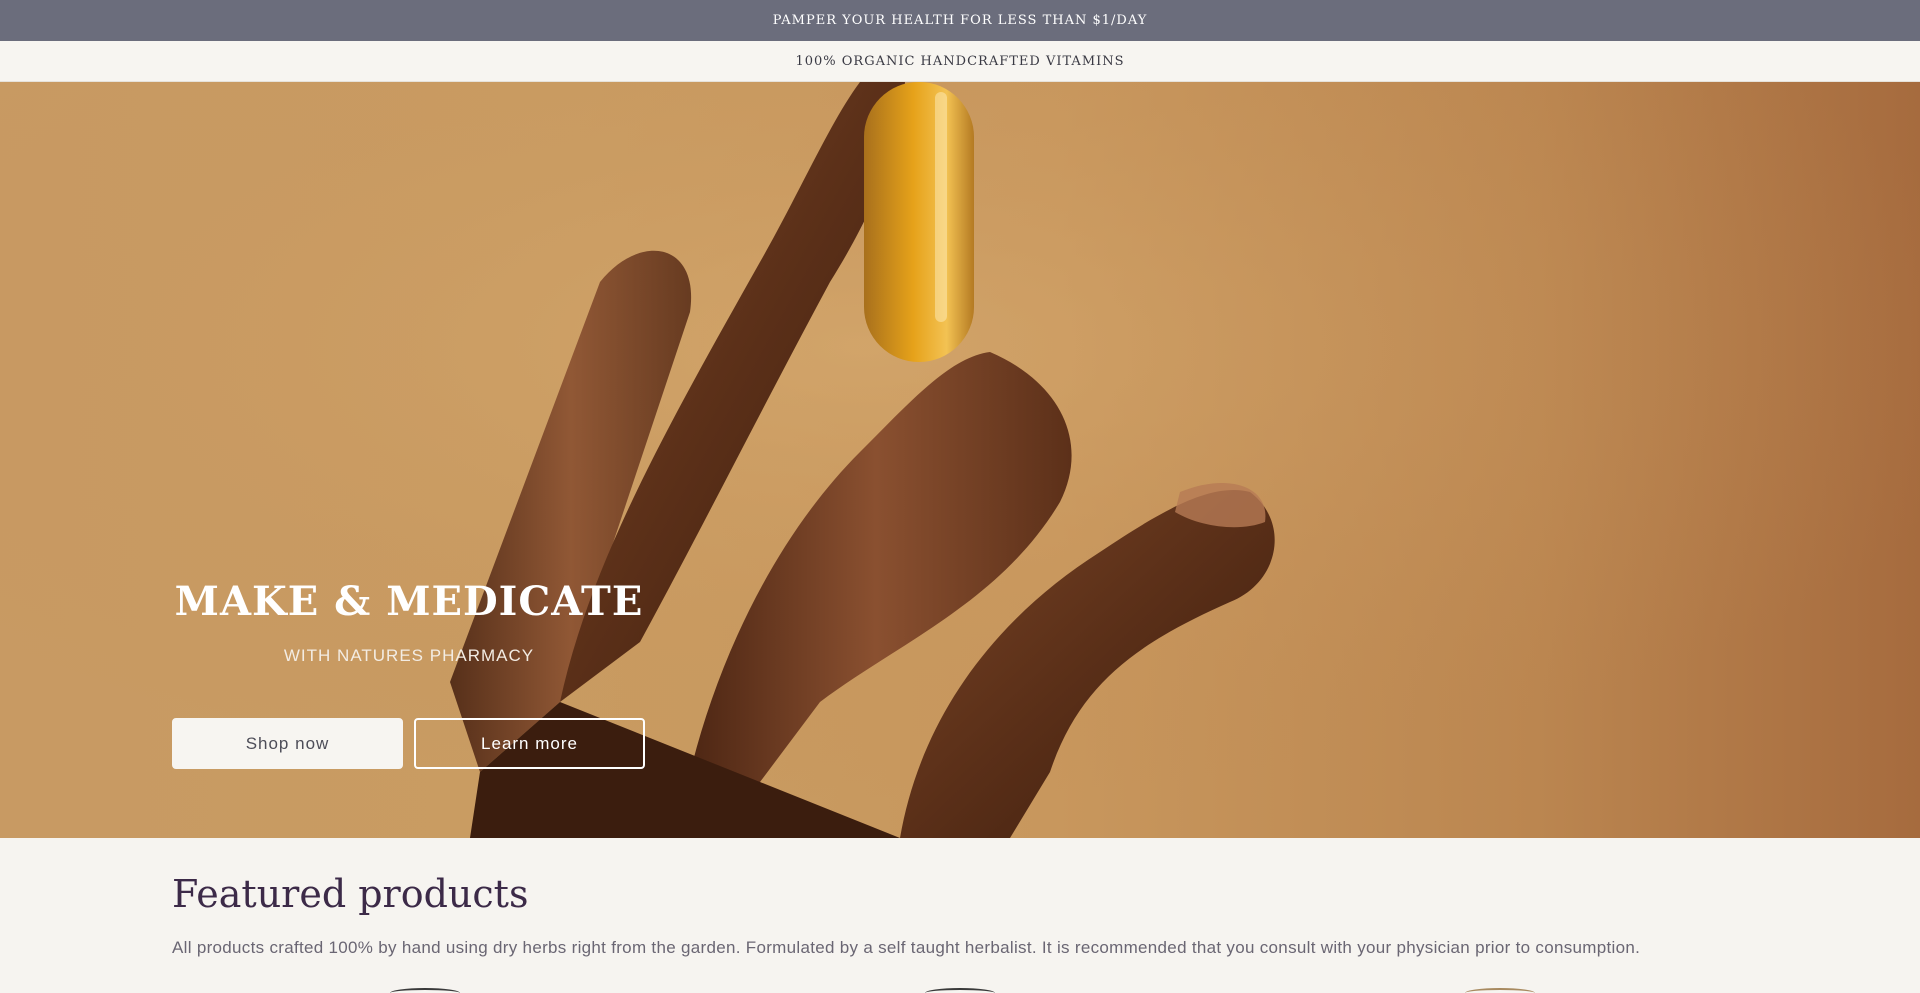 Image resolution: width=1920 pixels, height=993 pixels. Describe the element at coordinates (529, 743) in the screenshot. I see `learn-more-button: Learn more` at that location.